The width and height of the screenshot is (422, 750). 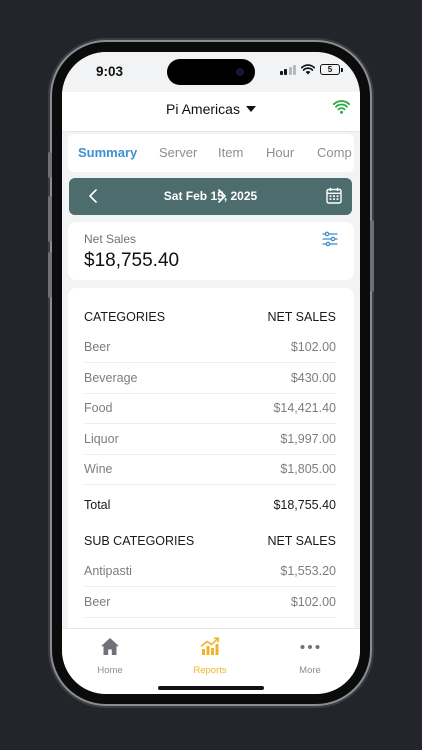 I want to click on tab-server: Server, so click(x=178, y=152).